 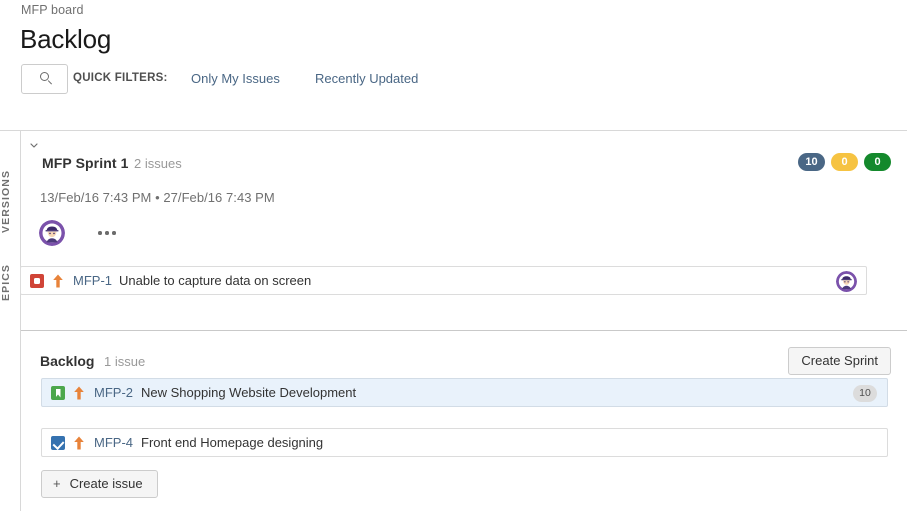 What do you see at coordinates (10, 188) in the screenshot?
I see `rail-tab-versions: VERSIONS` at bounding box center [10, 188].